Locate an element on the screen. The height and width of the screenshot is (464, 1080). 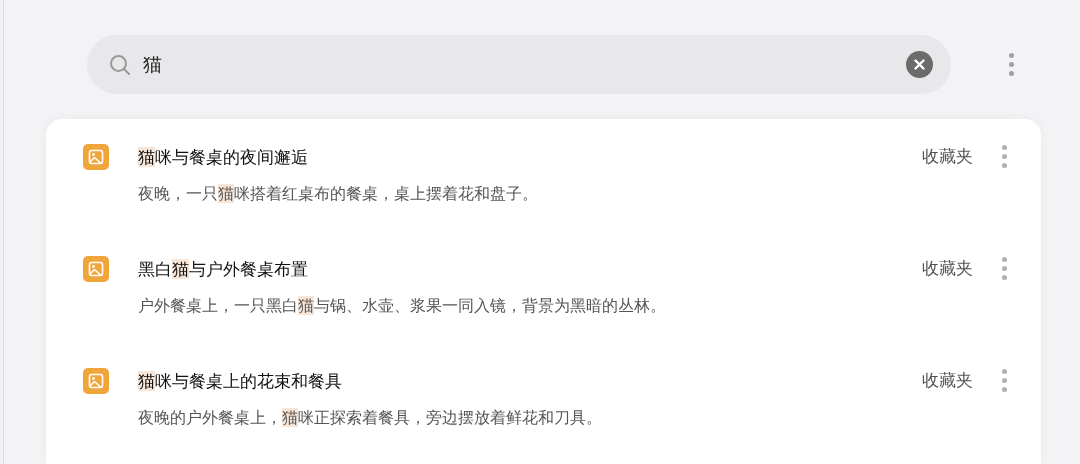
search-input: 猫 is located at coordinates (518, 64).